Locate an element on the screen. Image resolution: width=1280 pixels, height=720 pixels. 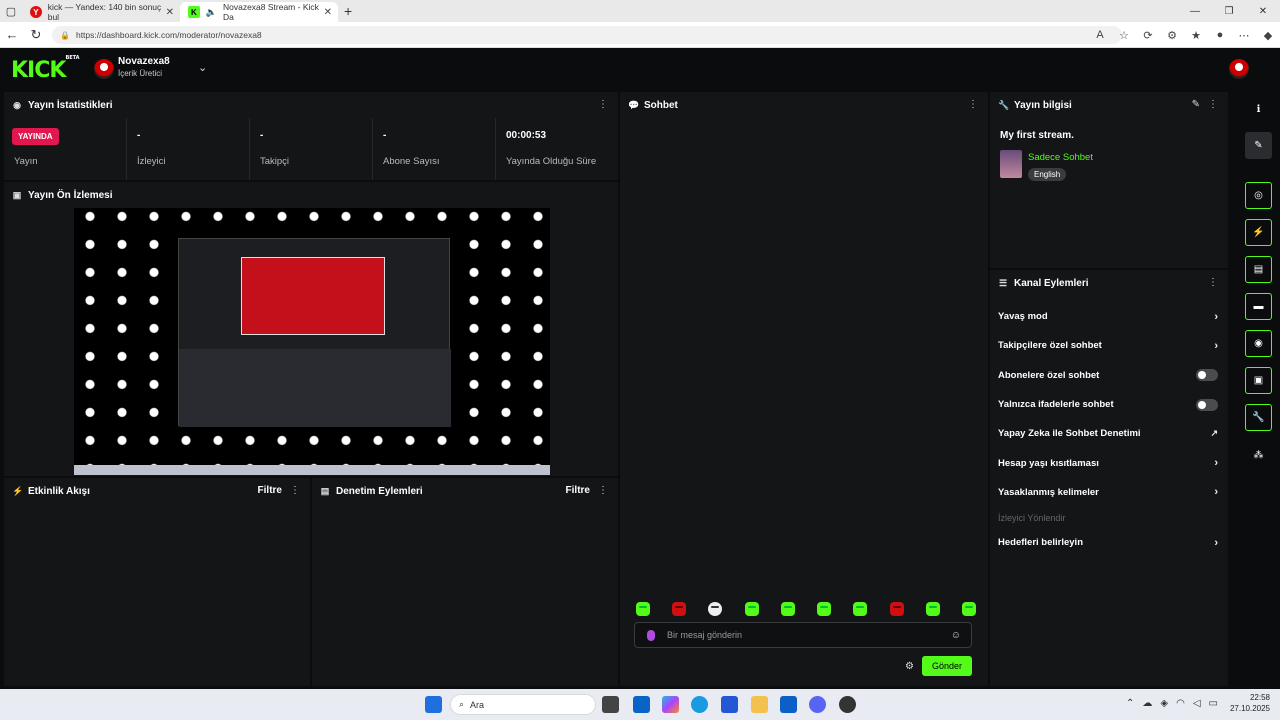
file-explorer-icon is located at coordinates (759, 704).